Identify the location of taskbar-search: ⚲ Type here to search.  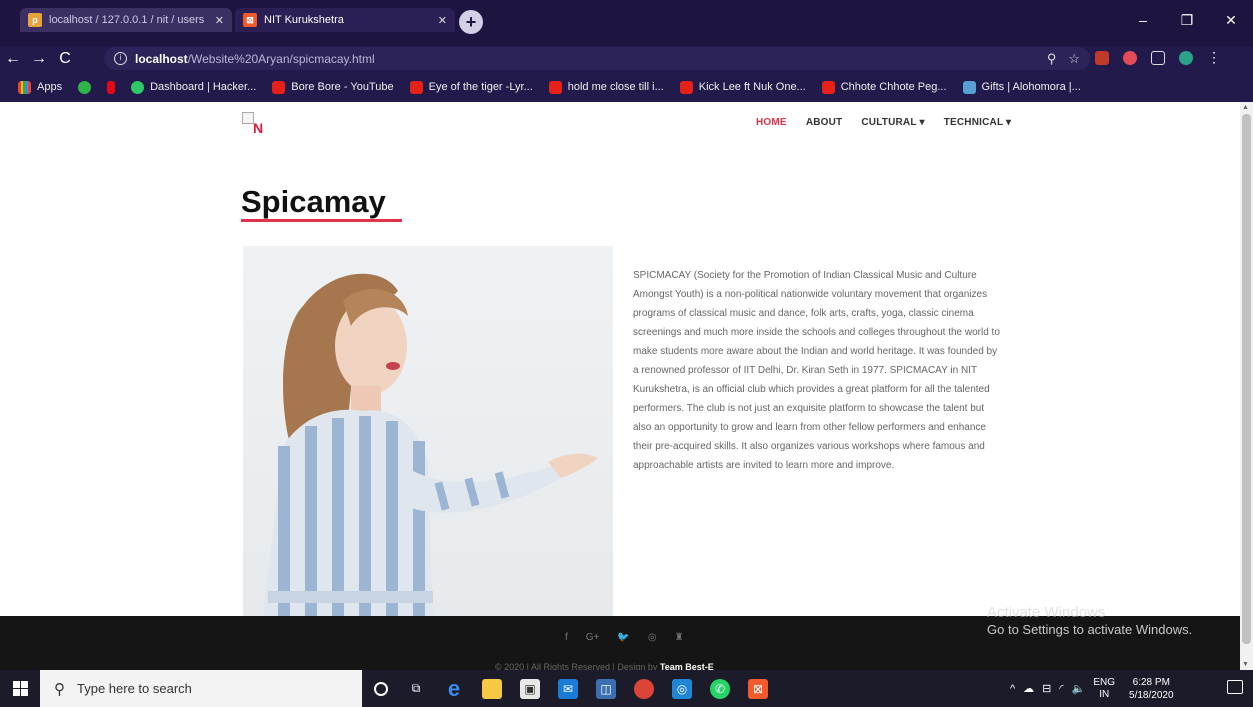
(201, 688).